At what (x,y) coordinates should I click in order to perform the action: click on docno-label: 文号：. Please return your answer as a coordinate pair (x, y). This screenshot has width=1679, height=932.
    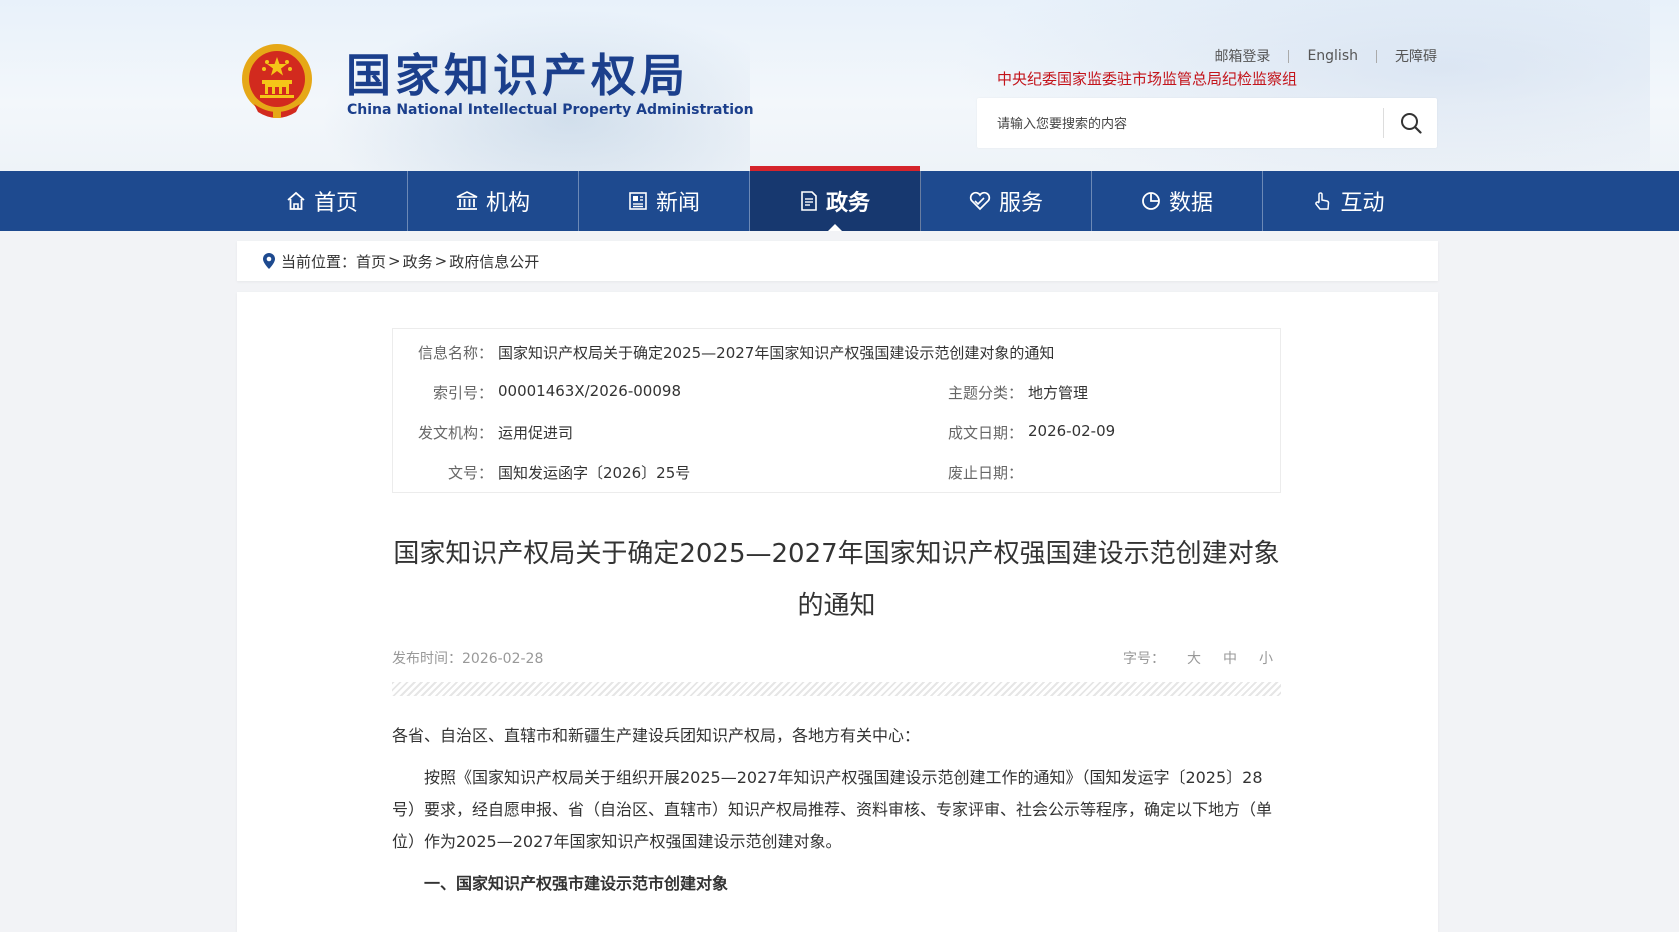
    Looking at the image, I should click on (470, 473).